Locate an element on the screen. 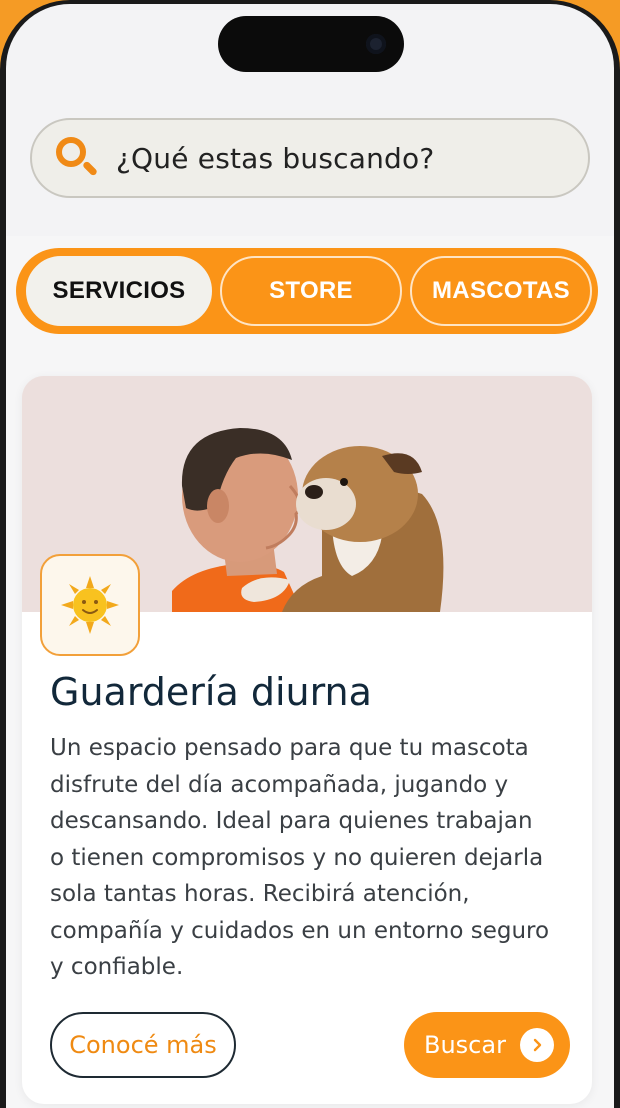 This screenshot has width=620, height=1108. description-line: compañía y cuidados en un entorno seguro is located at coordinates (300, 930).